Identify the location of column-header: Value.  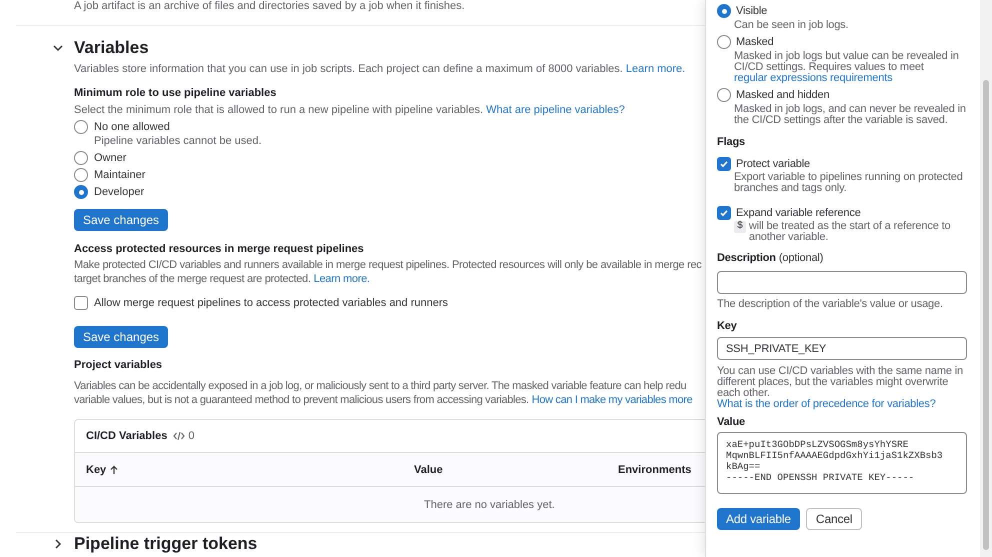
(428, 469).